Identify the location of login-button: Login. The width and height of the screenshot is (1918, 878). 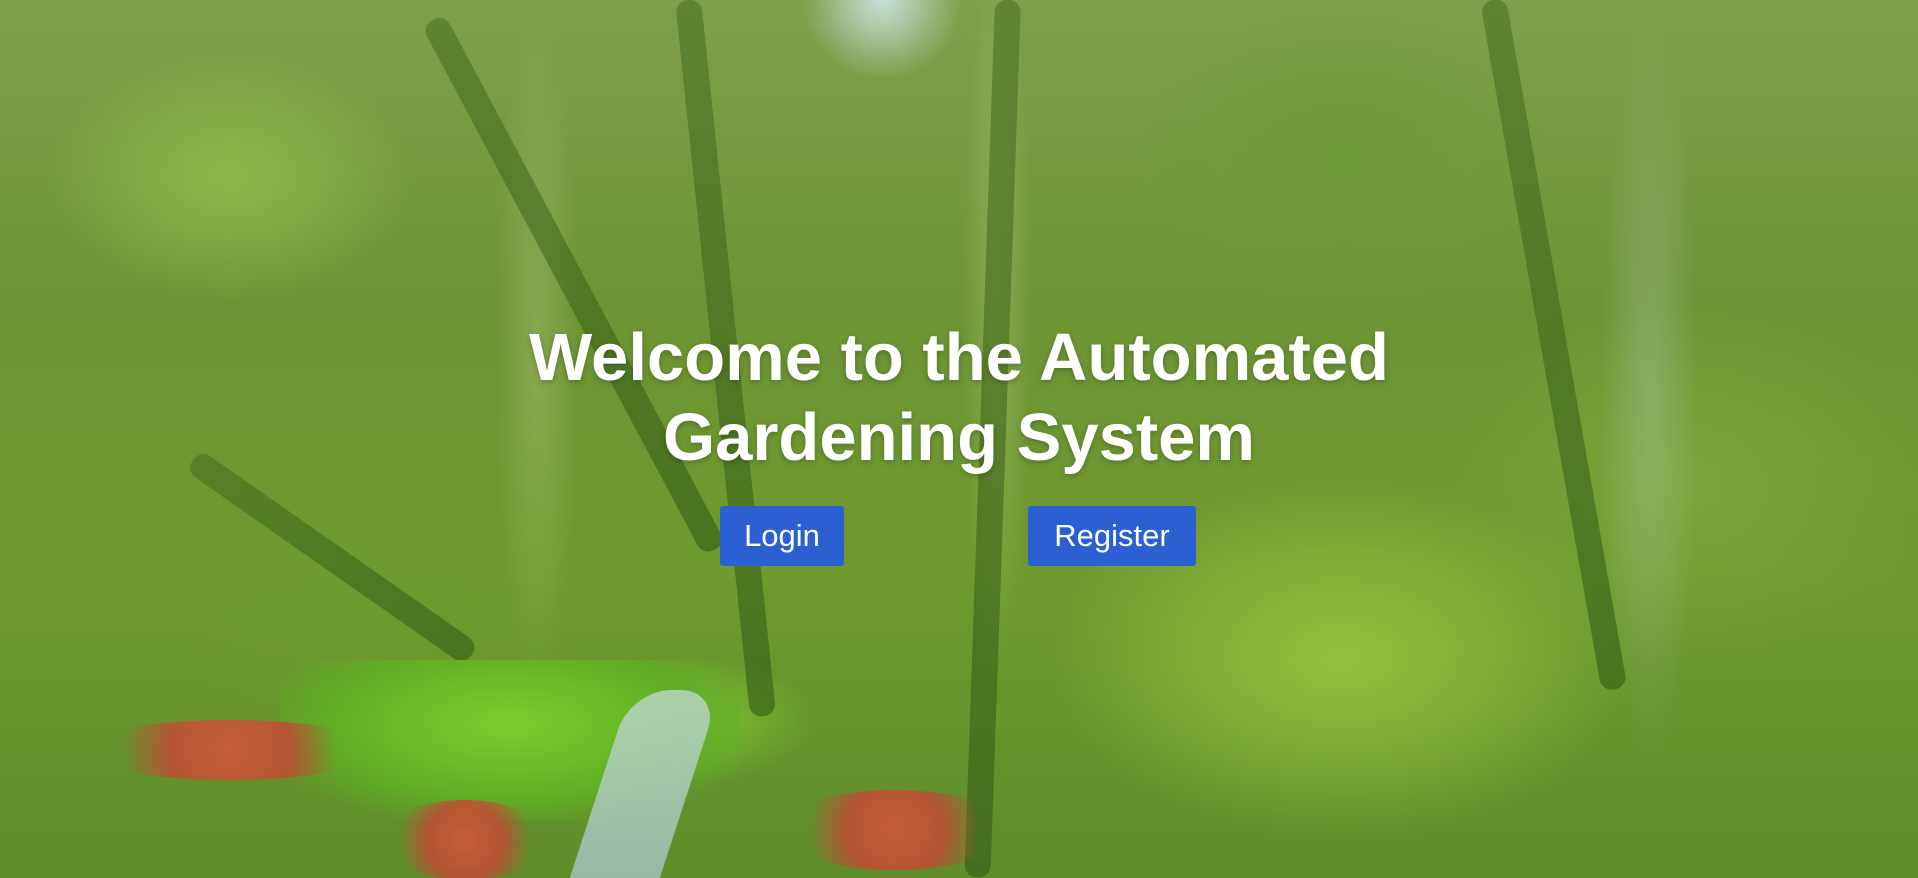
(782, 536).